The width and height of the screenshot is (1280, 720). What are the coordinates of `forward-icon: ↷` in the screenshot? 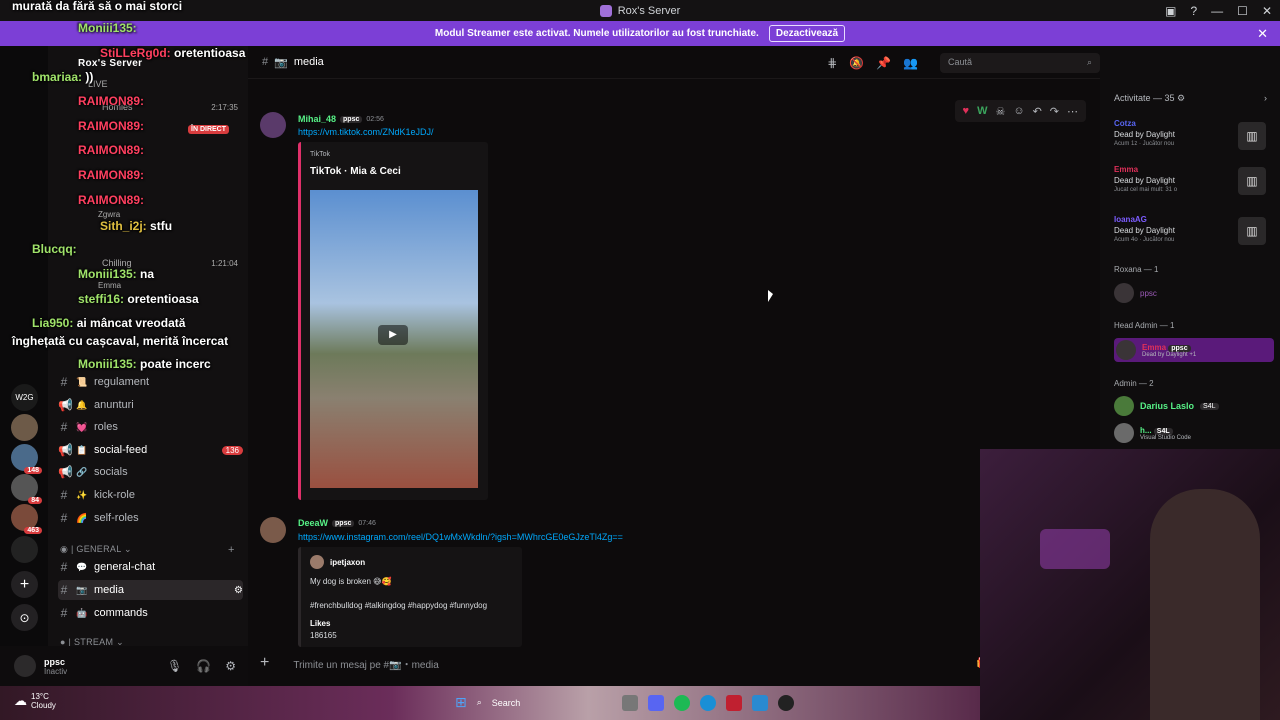 It's located at (1054, 111).